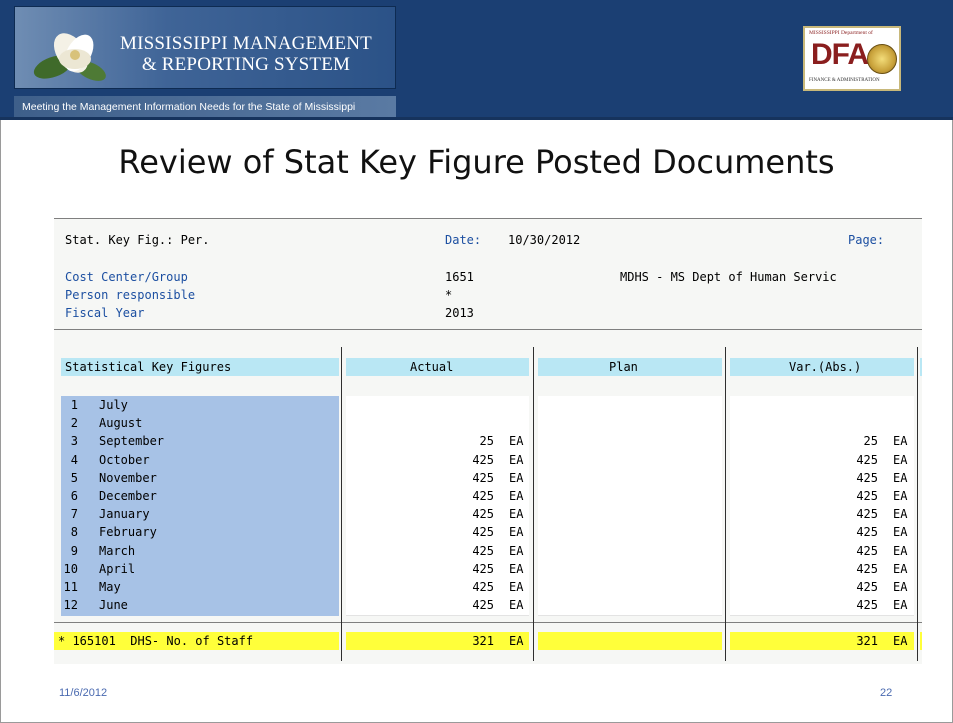 This screenshot has width=953, height=723. I want to click on total-row-var-unit: EA, so click(900, 641).